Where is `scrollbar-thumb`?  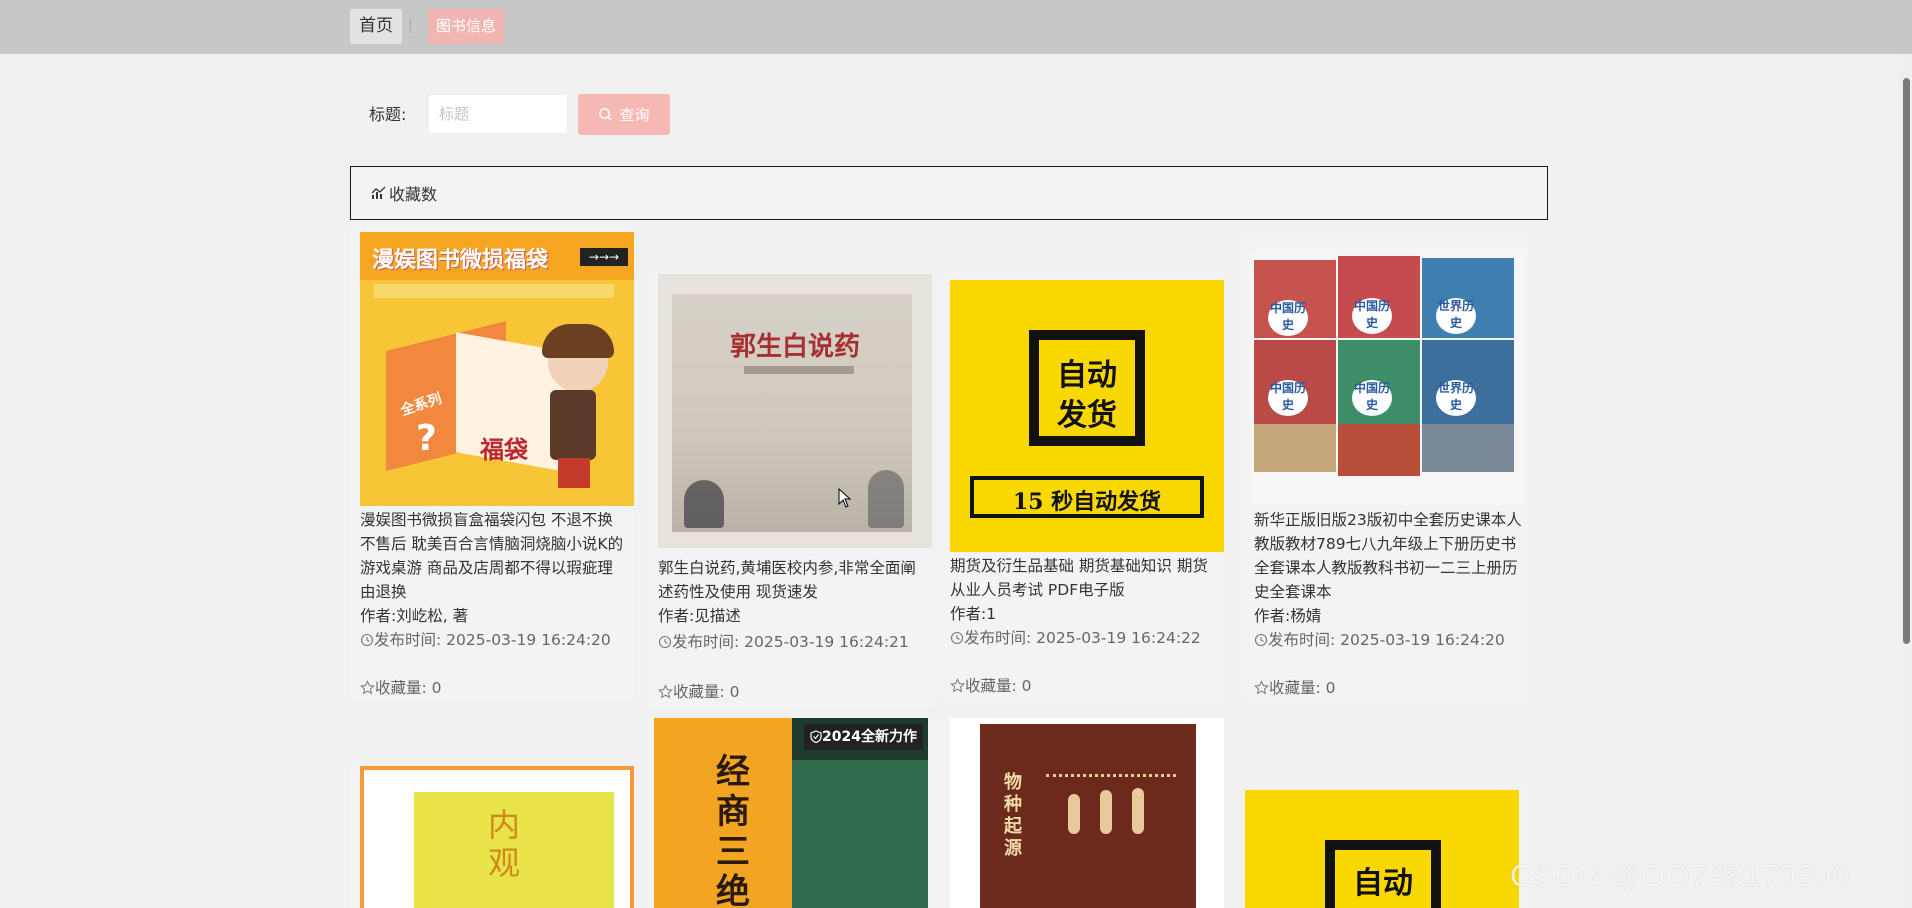 scrollbar-thumb is located at coordinates (1906, 361).